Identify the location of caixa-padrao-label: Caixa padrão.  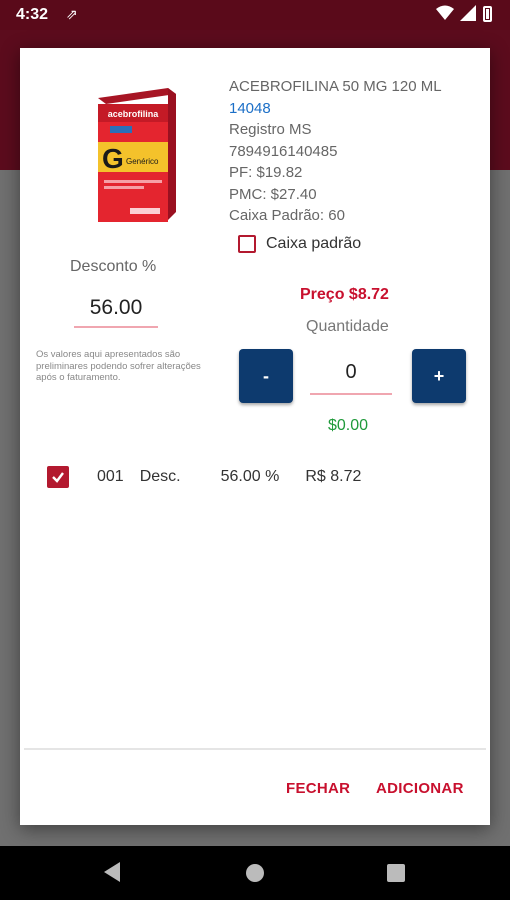
(314, 243).